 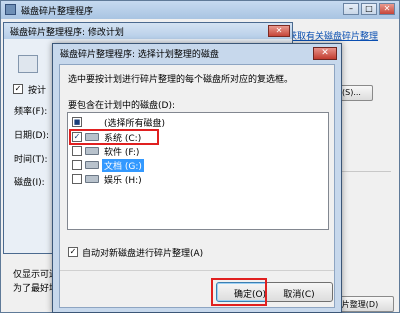 What do you see at coordinates (122, 153) in the screenshot?
I see `list-item-label: 软件 (F:)` at bounding box center [122, 153].